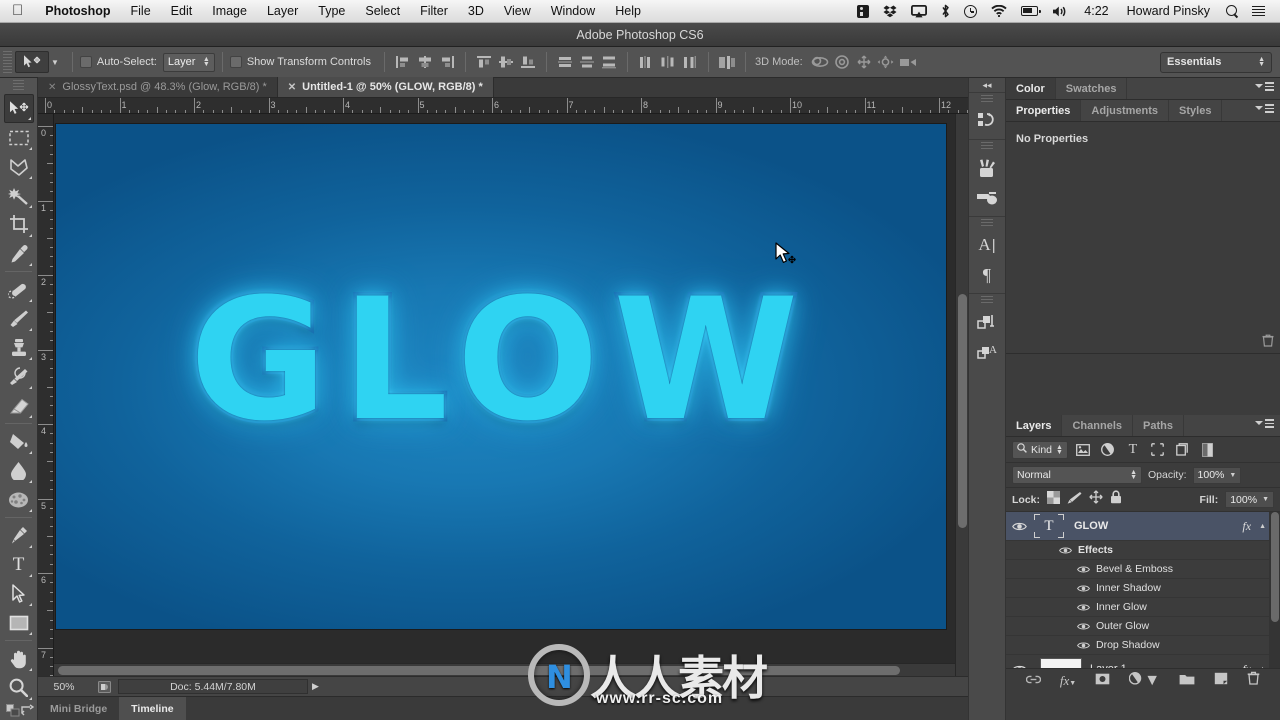 Image resolution: width=1280 pixels, height=720 pixels. I want to click on rectangle-tool, so click(19, 622).